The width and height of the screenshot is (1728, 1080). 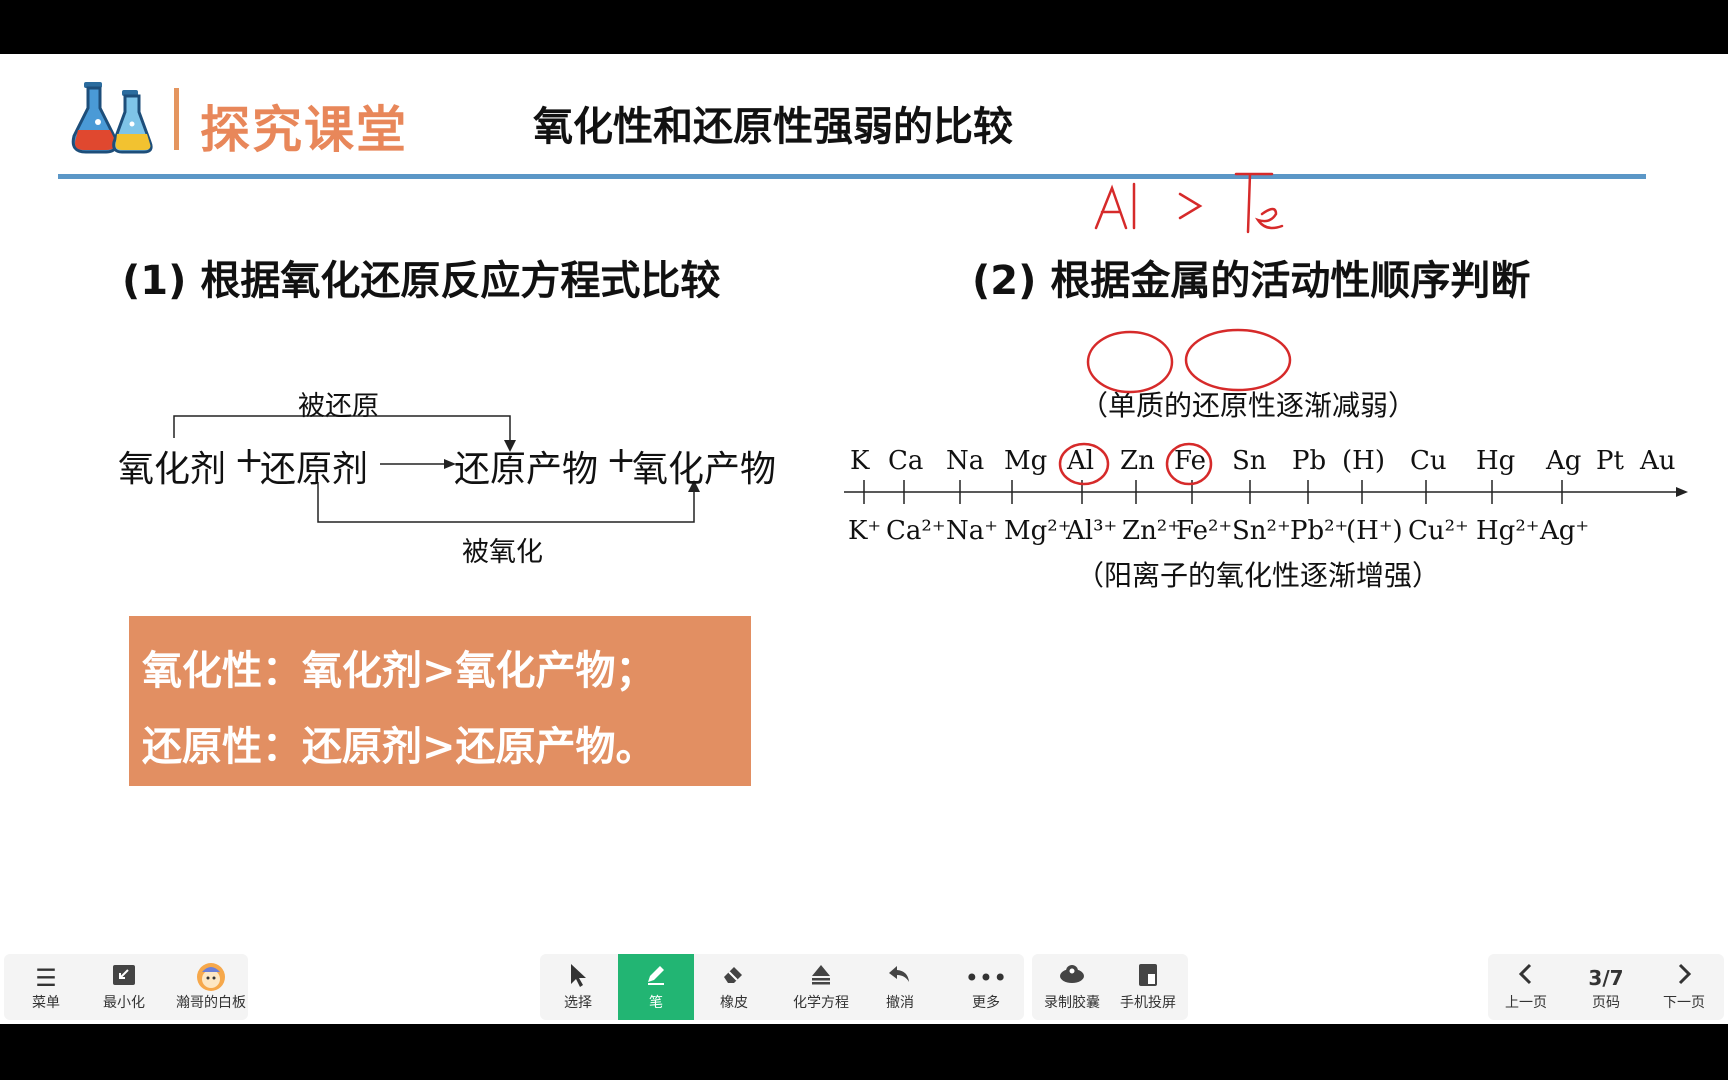 I want to click on reduced-label: 被还原, so click(x=338, y=406).